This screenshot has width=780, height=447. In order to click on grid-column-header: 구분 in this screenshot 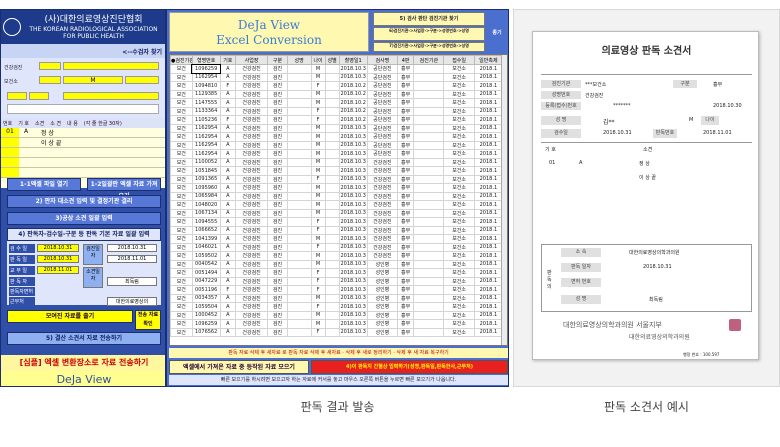, I will do `click(277, 60)`.